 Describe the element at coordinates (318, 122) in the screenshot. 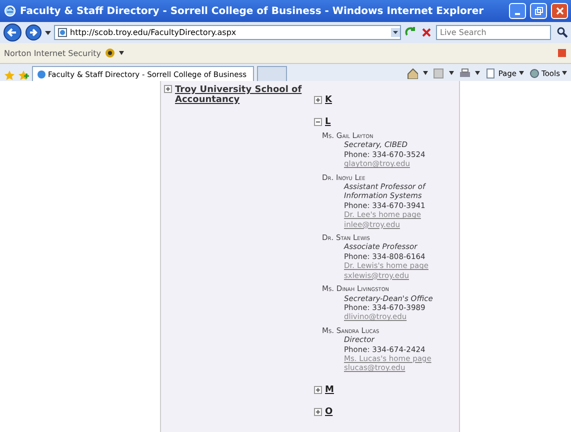

I see `collapse-icon` at that location.